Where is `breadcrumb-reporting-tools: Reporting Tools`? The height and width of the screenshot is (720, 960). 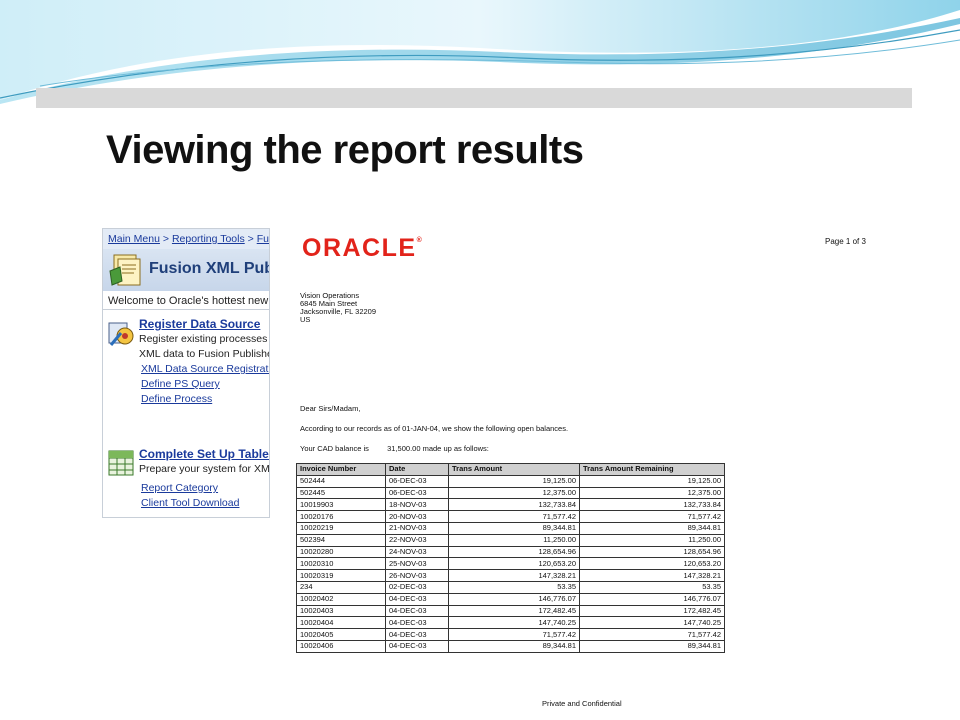 breadcrumb-reporting-tools: Reporting Tools is located at coordinates (208, 239).